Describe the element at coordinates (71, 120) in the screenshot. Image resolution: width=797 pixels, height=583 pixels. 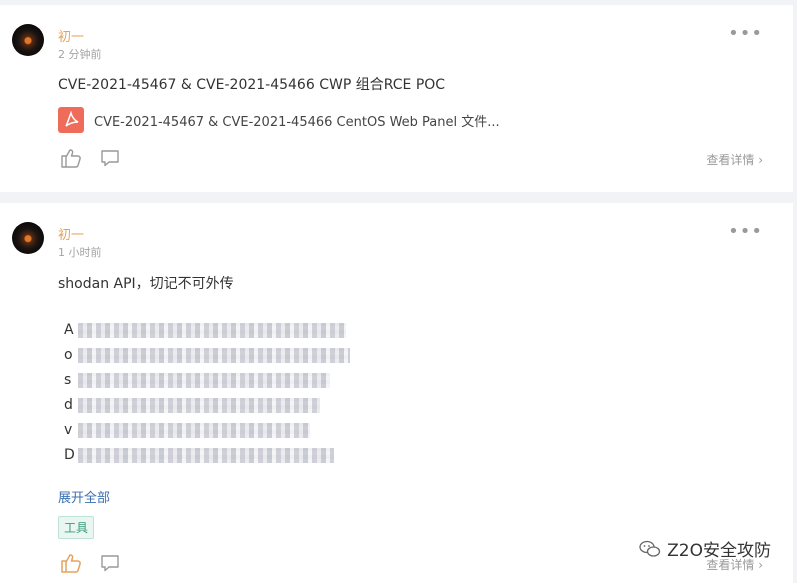
I see `pdf-file-icon` at that location.